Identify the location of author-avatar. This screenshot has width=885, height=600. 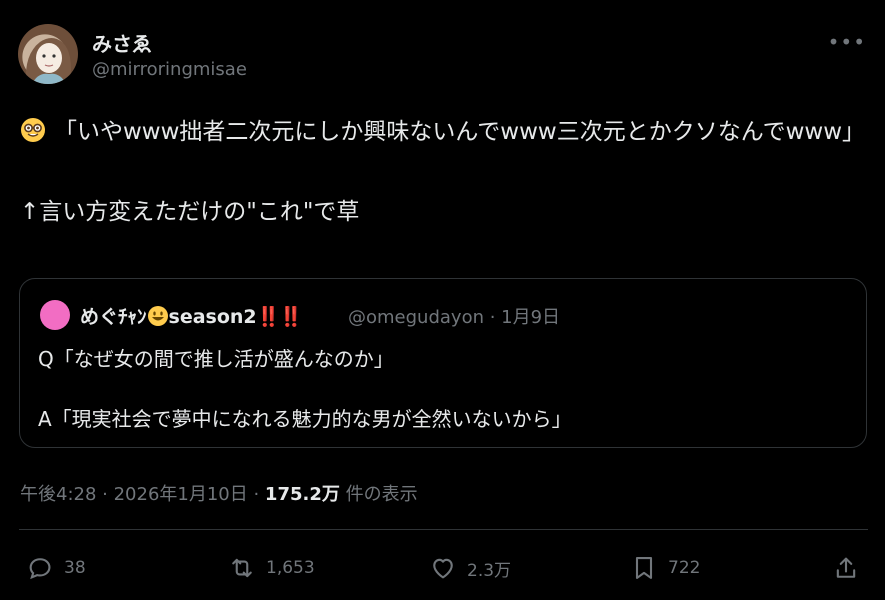
(48, 54).